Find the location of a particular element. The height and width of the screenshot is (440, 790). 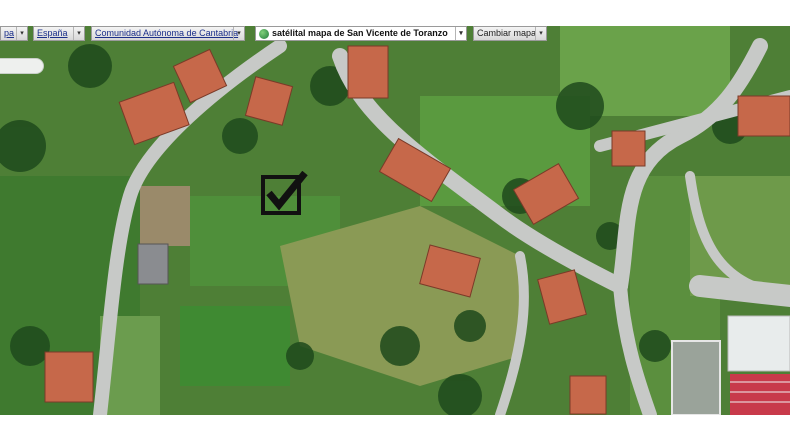

country-select: España ▾ is located at coordinates (59, 33).